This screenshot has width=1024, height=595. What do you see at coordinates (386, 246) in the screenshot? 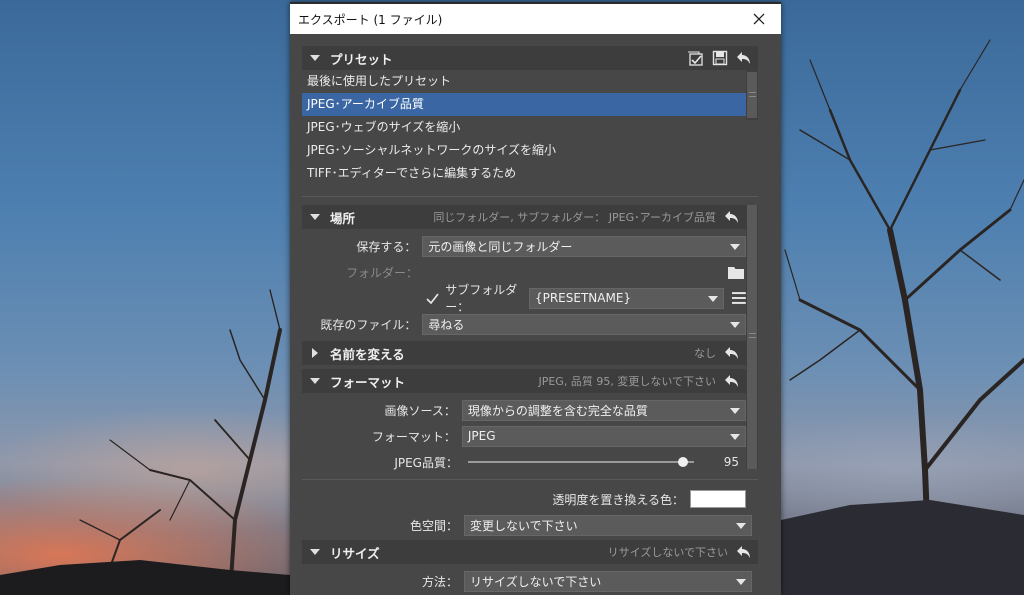
I see `save-to-label: 保存する：` at bounding box center [386, 246].